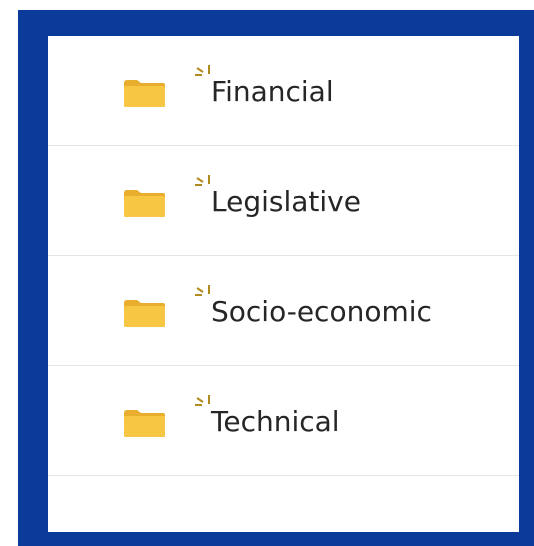 This screenshot has width=534, height=546. Describe the element at coordinates (321, 311) in the screenshot. I see `folder-label: Socio-economic` at that location.